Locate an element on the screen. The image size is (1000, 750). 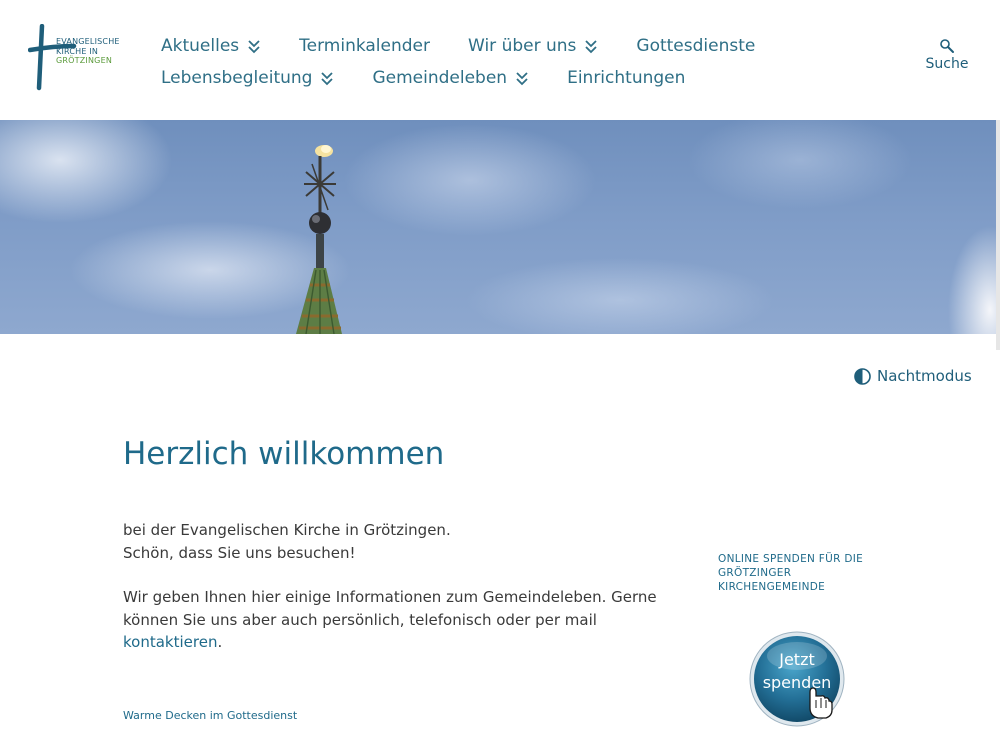
contact-link: kontaktieren is located at coordinates (170, 642).